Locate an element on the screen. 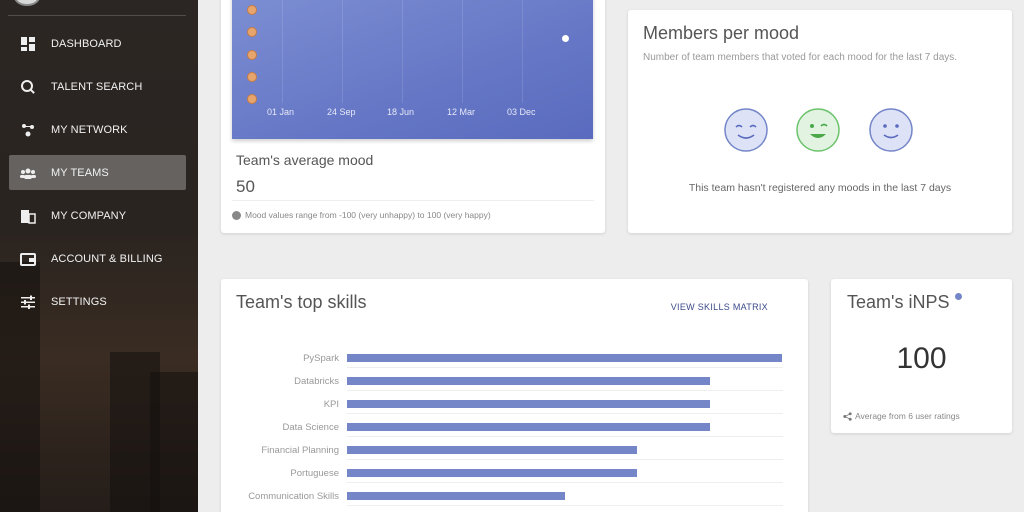 Image resolution: width=1024 pixels, height=512 pixels. members-per-mood-title: Members per mood is located at coordinates (721, 33).